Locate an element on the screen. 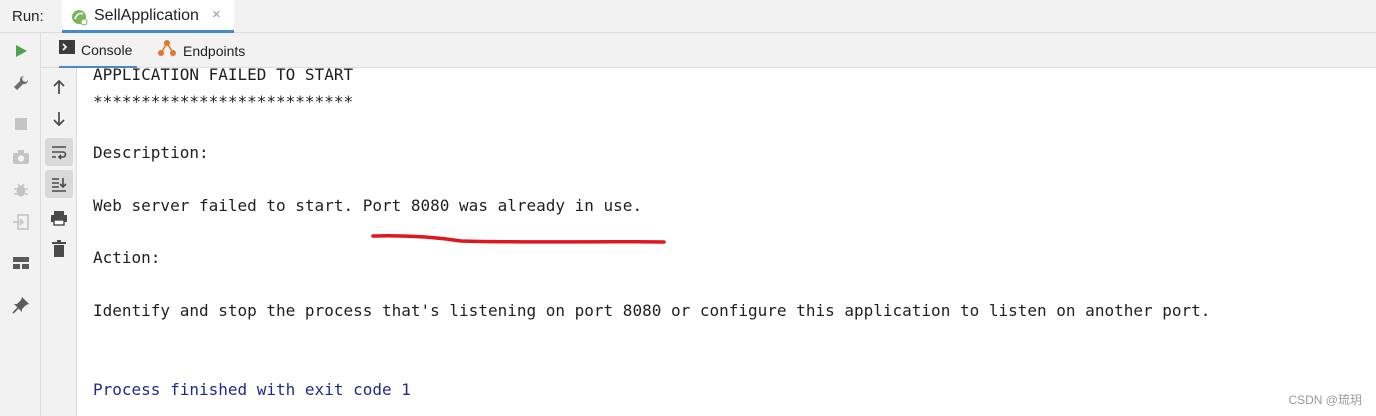 The image size is (1376, 416). exit-icon is located at coordinates (21, 222).